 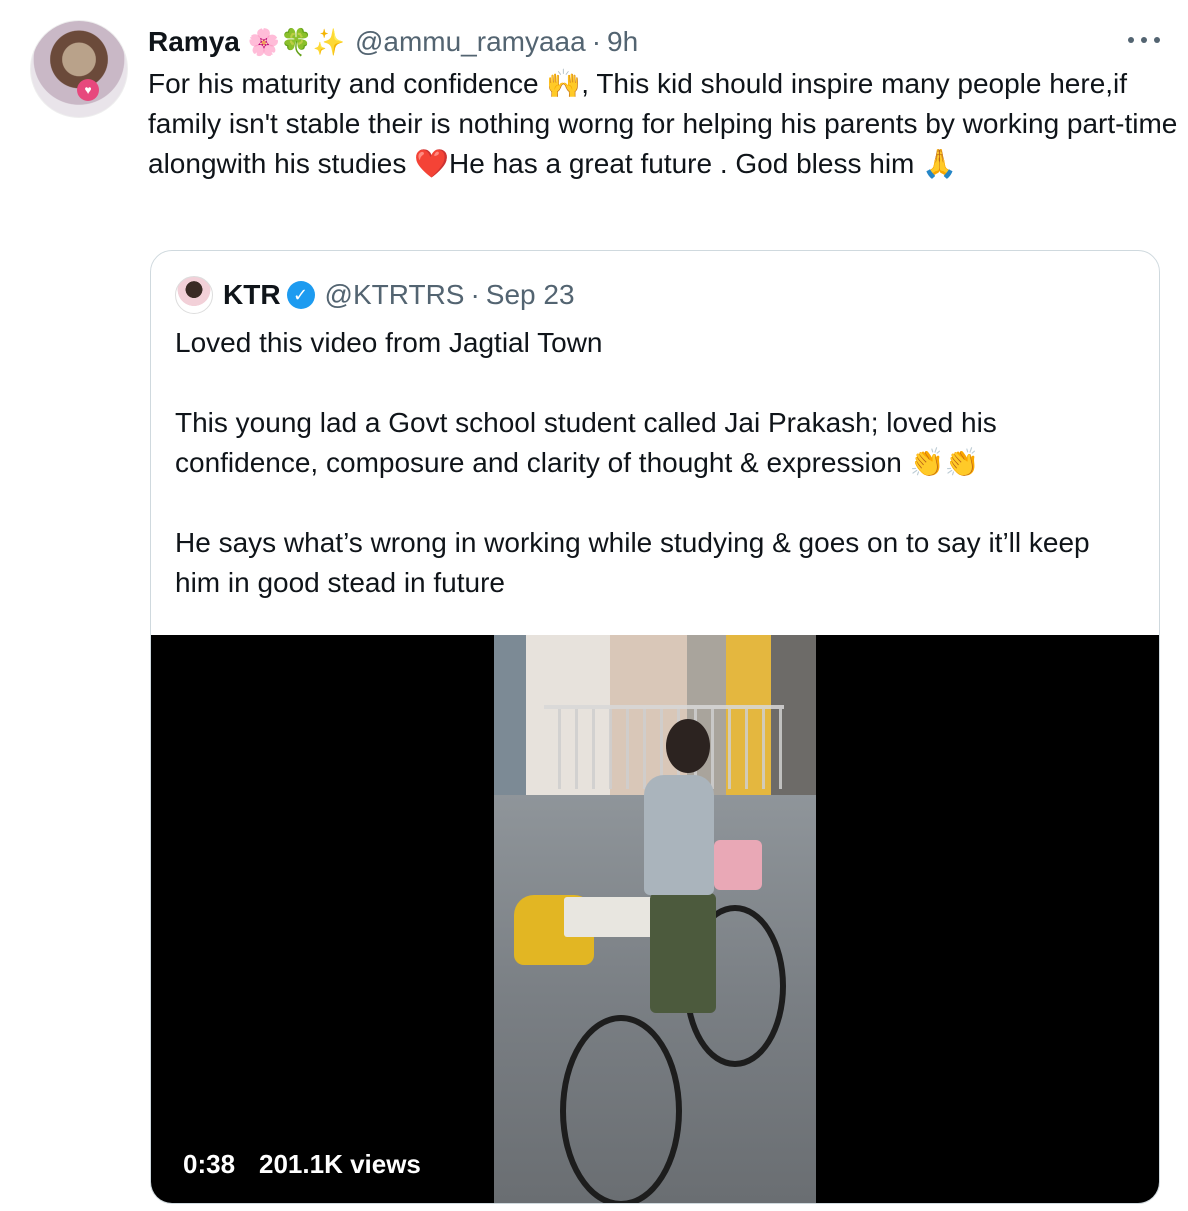 What do you see at coordinates (296, 41) in the screenshot?
I see `name-emojis: 🌸🍀✨` at bounding box center [296, 41].